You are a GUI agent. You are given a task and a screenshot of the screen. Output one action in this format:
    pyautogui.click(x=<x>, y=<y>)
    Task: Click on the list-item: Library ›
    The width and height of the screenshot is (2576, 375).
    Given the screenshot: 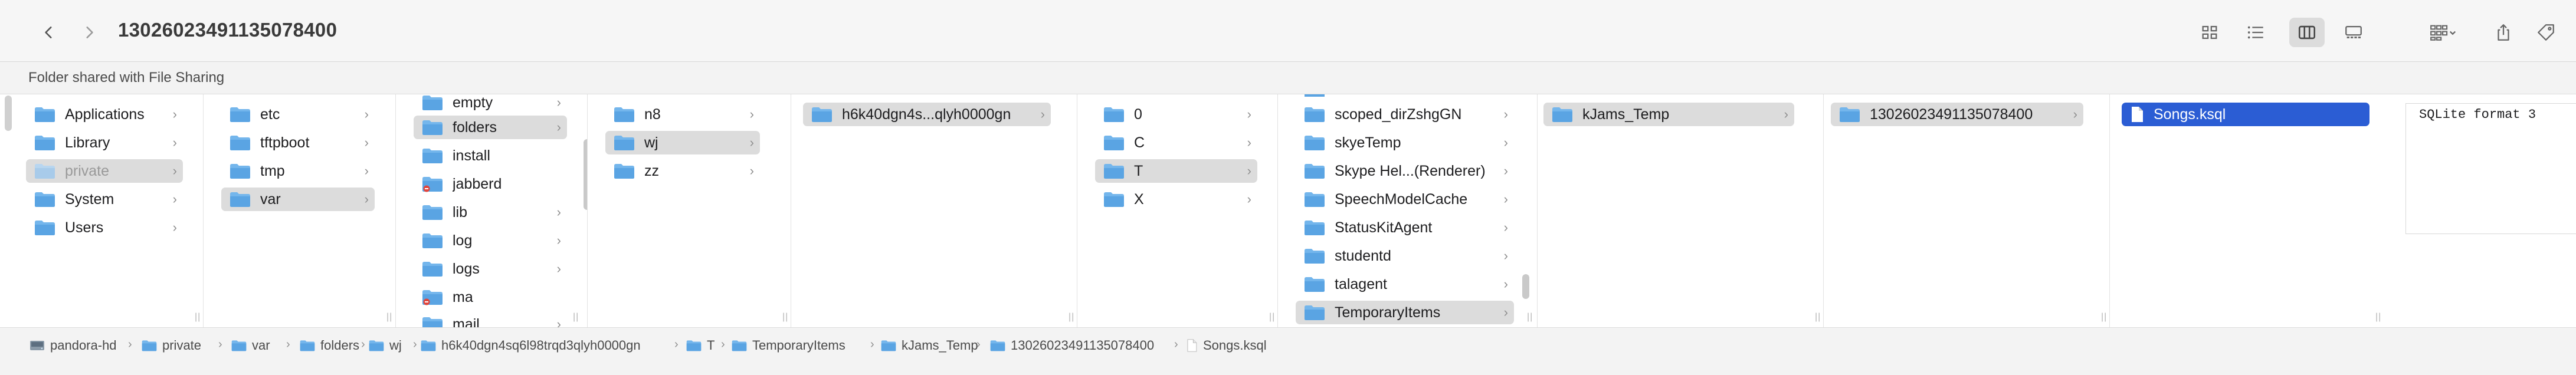 What is the action you would take?
    pyautogui.click(x=104, y=142)
    